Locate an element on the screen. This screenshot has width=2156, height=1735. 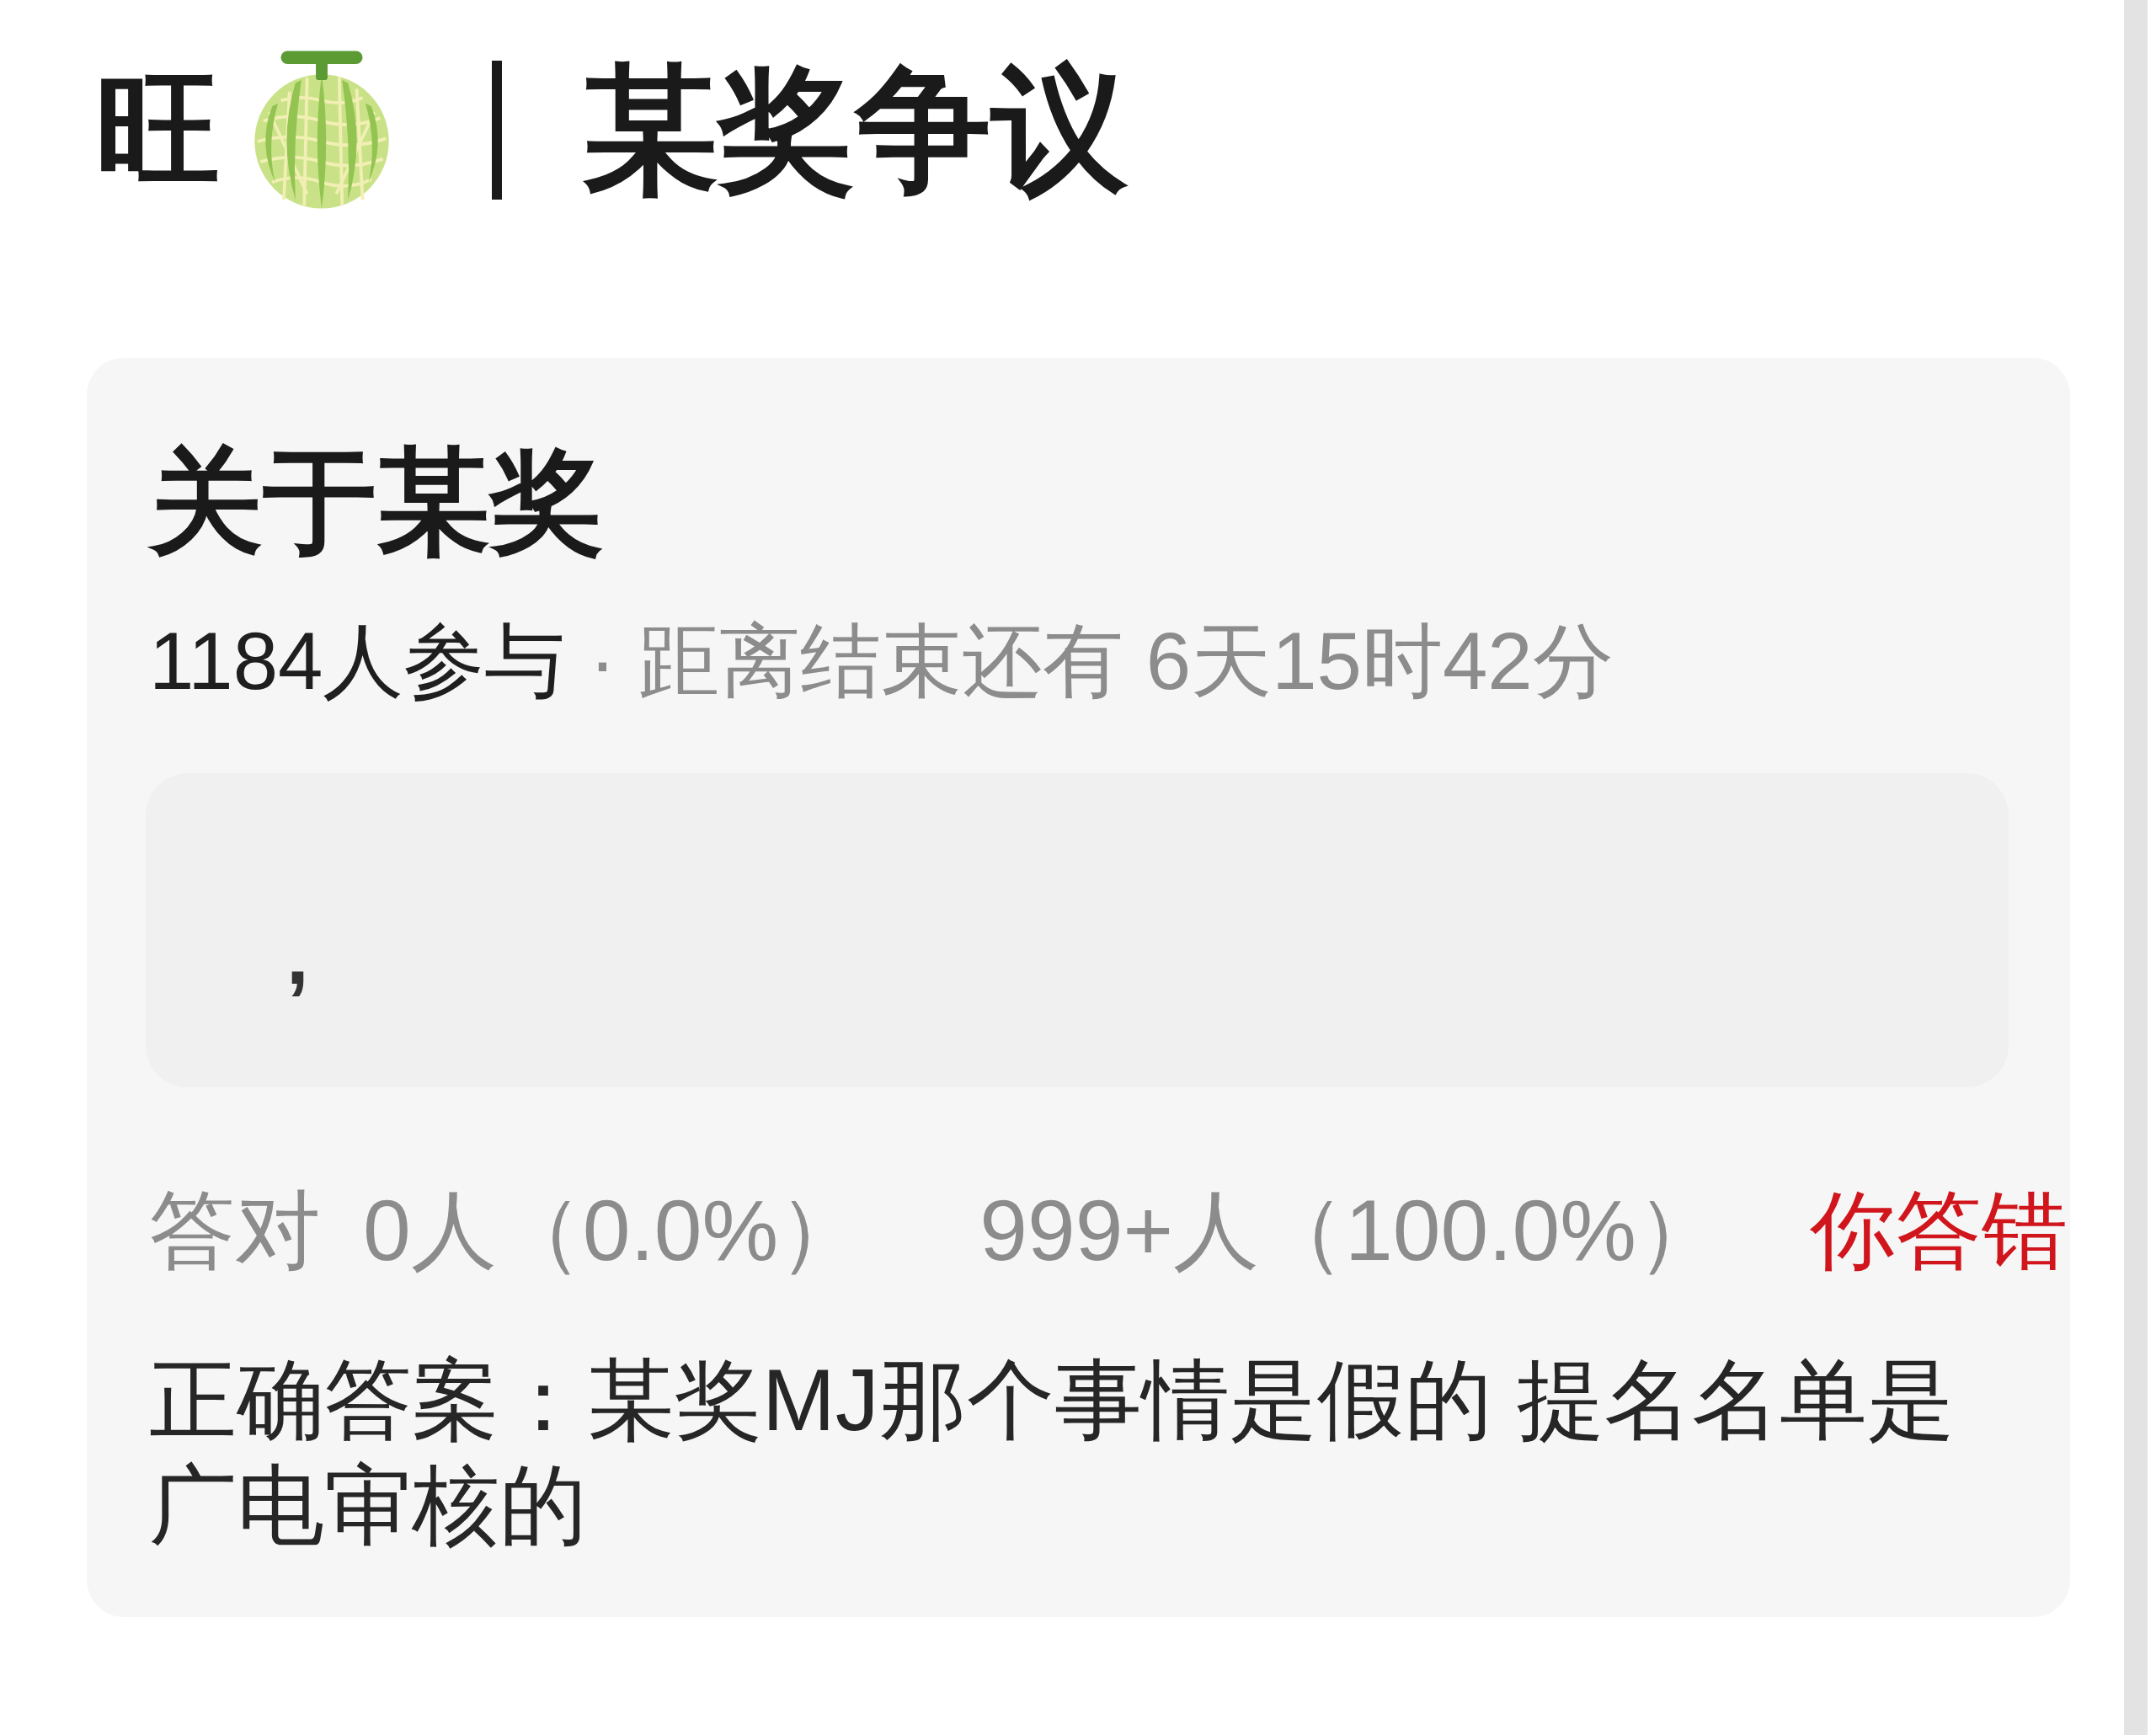
participant-count: 1184人参与 is located at coordinates (357, 661).